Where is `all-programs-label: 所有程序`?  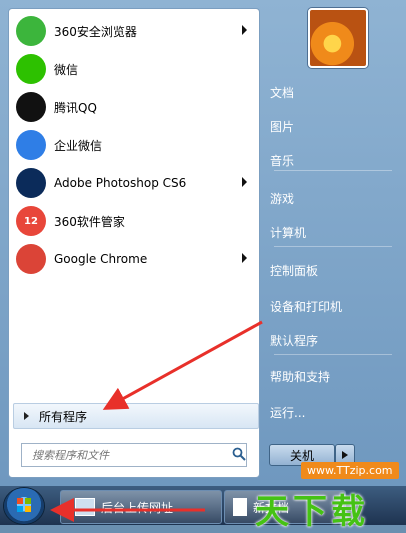
all-programs-label: 所有程序 is located at coordinates (63, 416).